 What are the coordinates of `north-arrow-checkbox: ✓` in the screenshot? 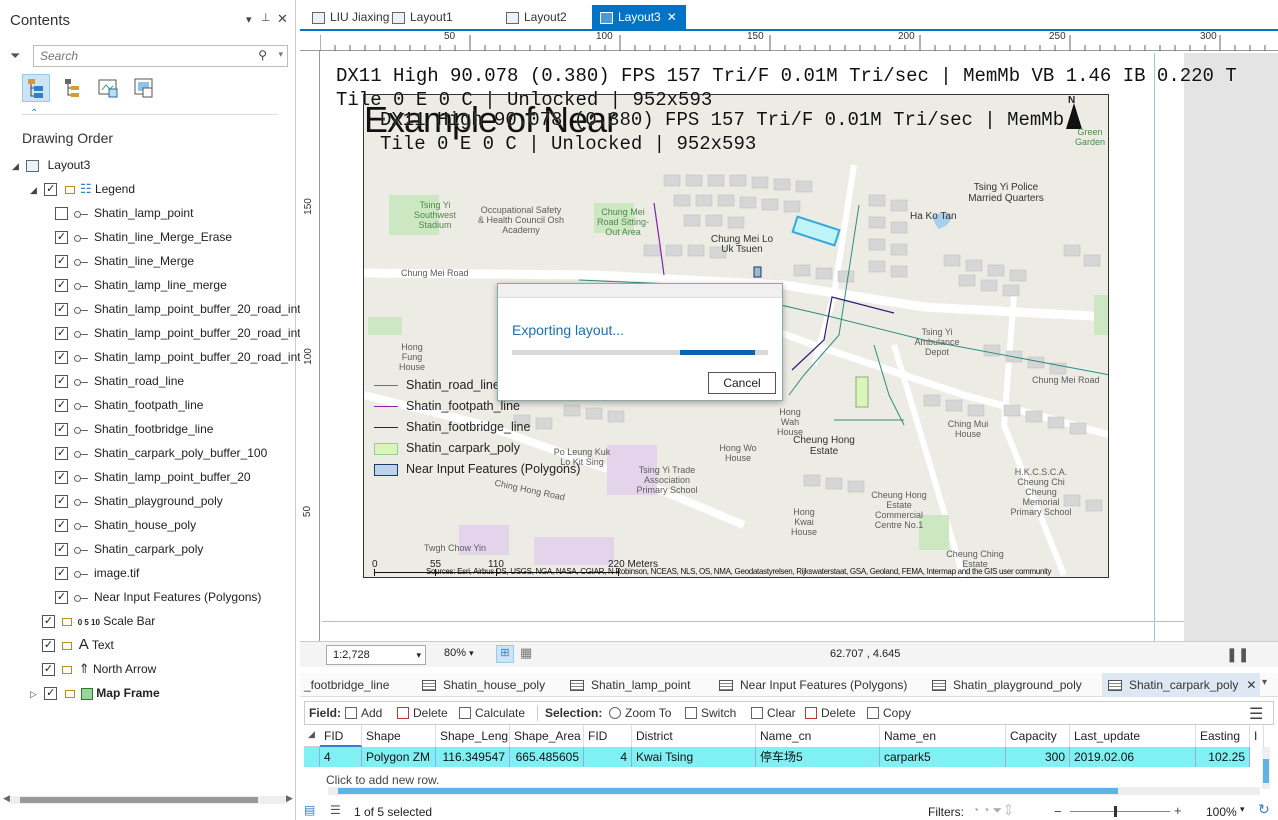 It's located at (48, 670).